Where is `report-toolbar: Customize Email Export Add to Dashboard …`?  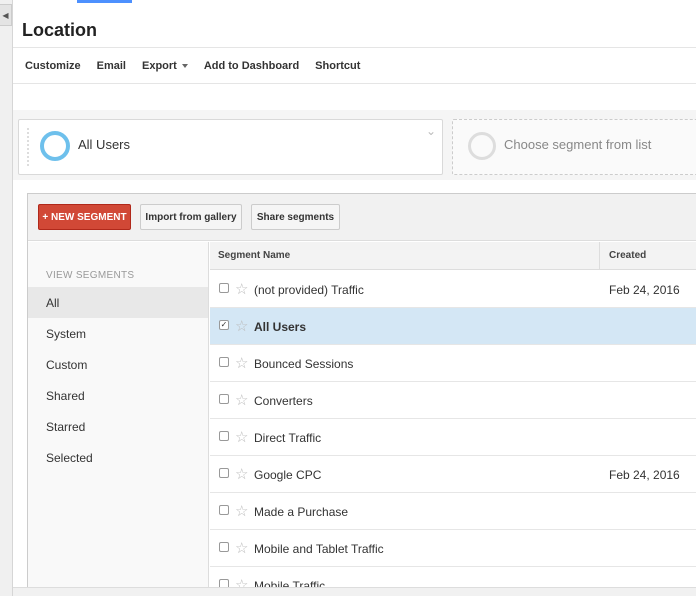 report-toolbar: Customize Email Export Add to Dashboard … is located at coordinates (354, 66).